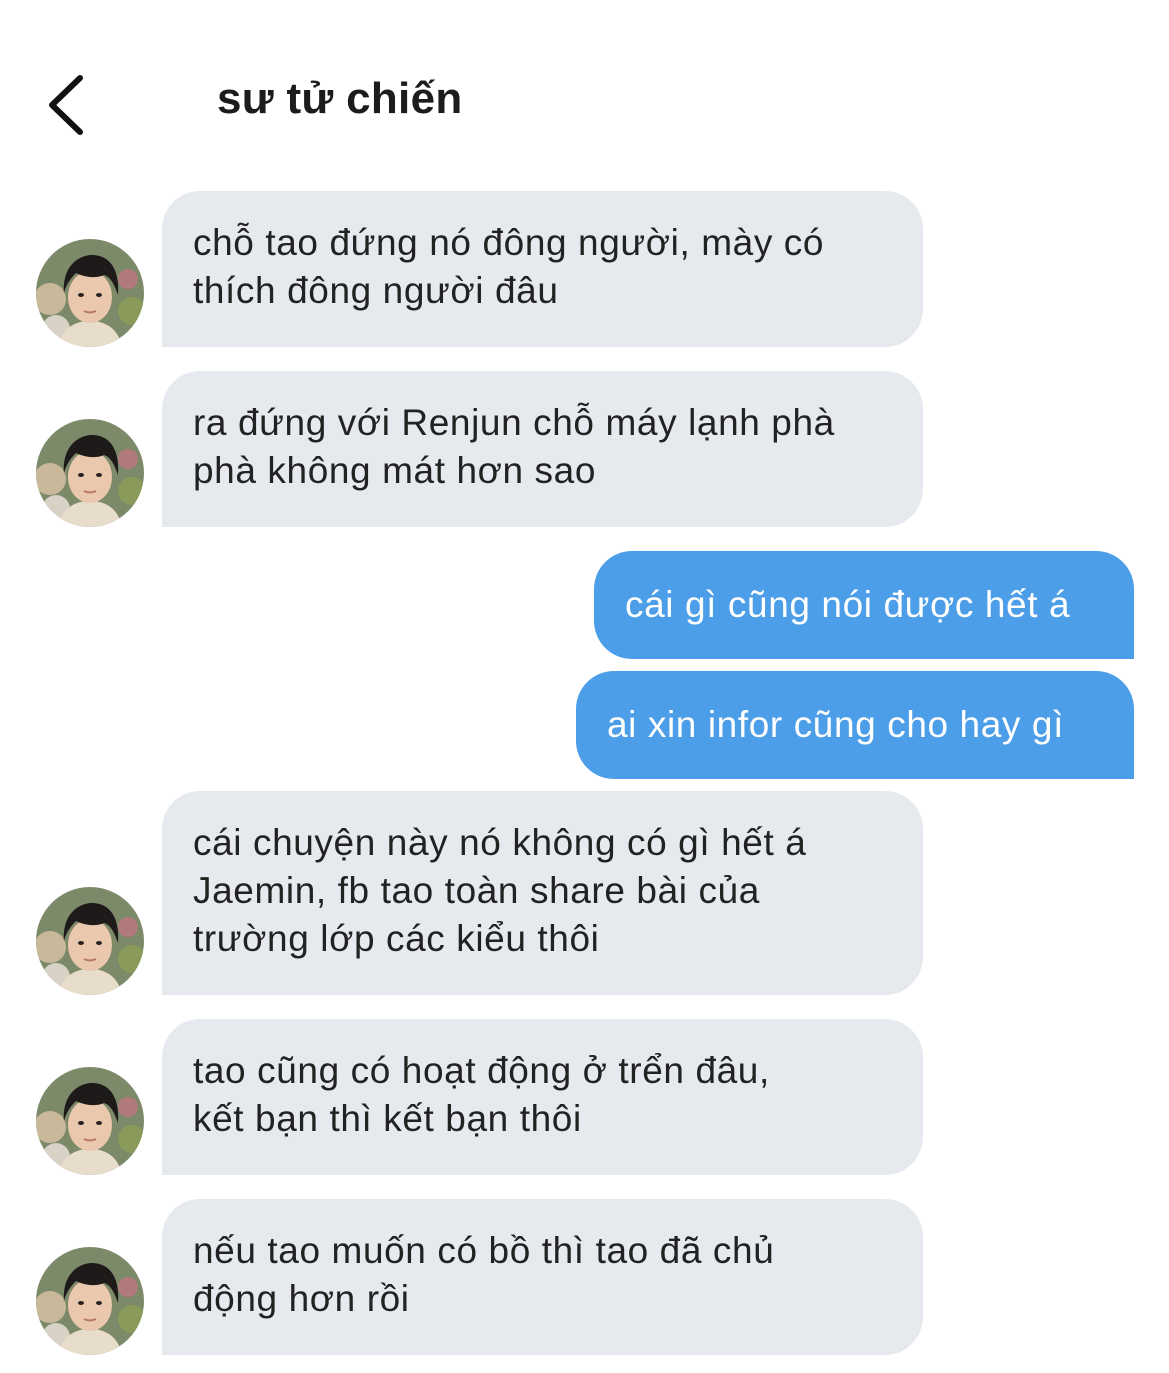  What do you see at coordinates (855, 725) in the screenshot?
I see `message-bubble-outgoing: ai xin infor cũng cho hay gì` at bounding box center [855, 725].